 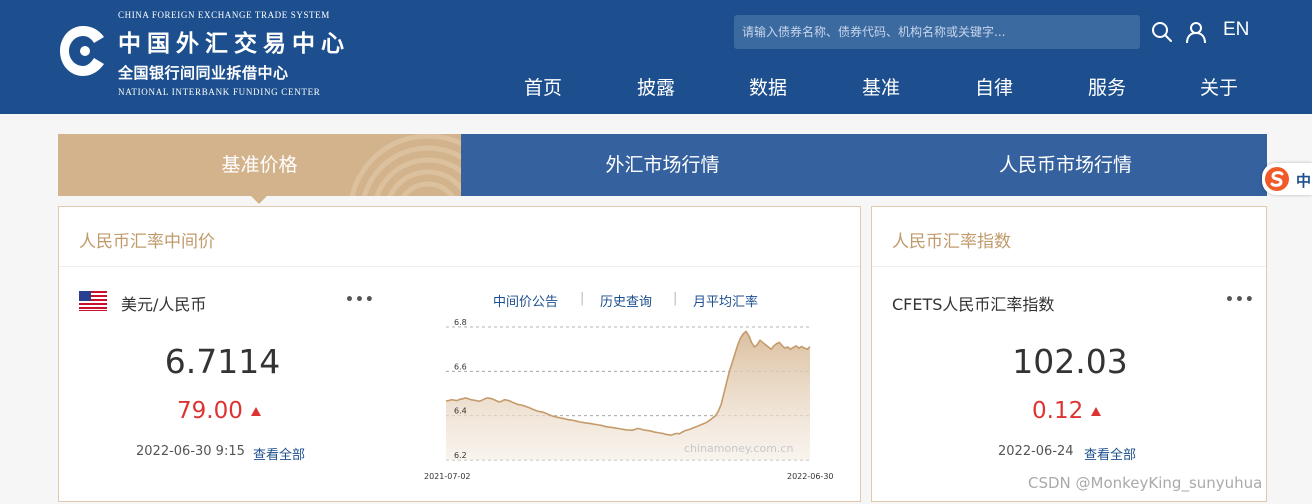 I want to click on central-parity-datetime: 2022-06-30 9:15, so click(x=190, y=451).